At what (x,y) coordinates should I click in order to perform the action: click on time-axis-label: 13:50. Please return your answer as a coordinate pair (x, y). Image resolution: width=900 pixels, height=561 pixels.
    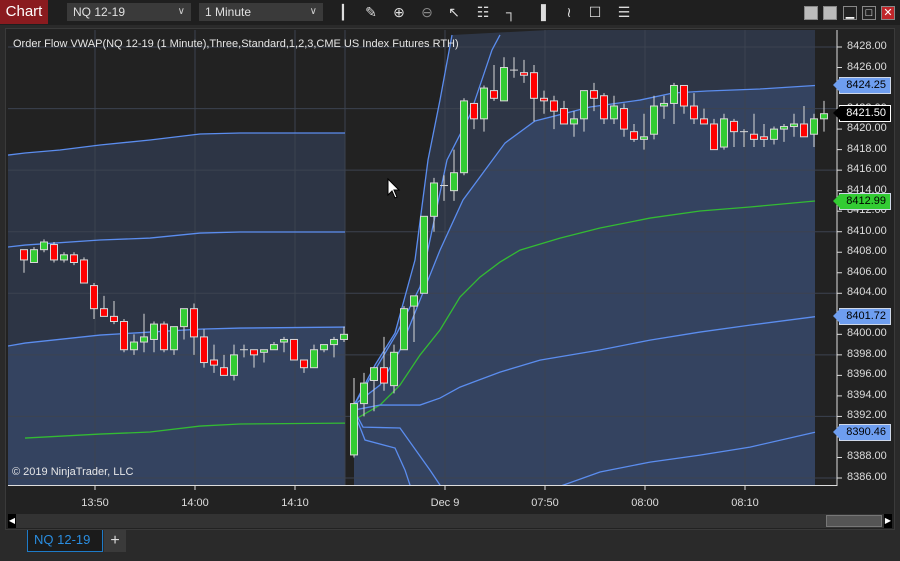
    Looking at the image, I should click on (95, 503).